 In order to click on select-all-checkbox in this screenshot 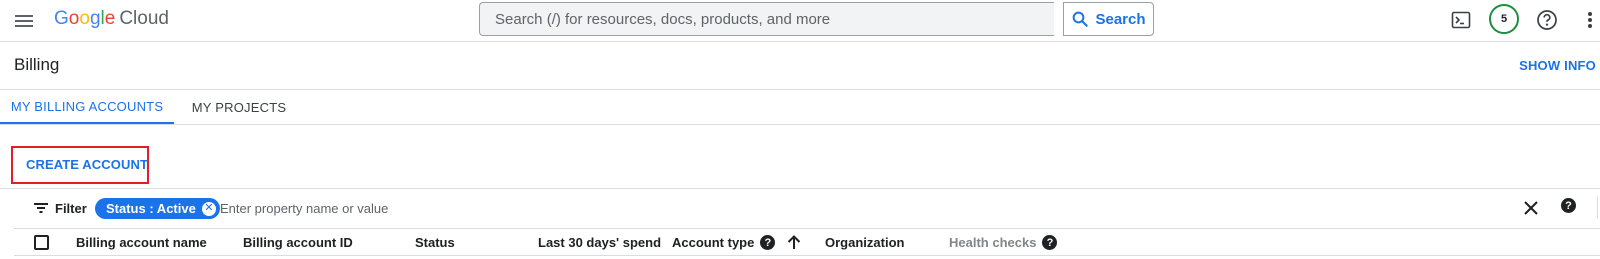, I will do `click(41, 242)`.